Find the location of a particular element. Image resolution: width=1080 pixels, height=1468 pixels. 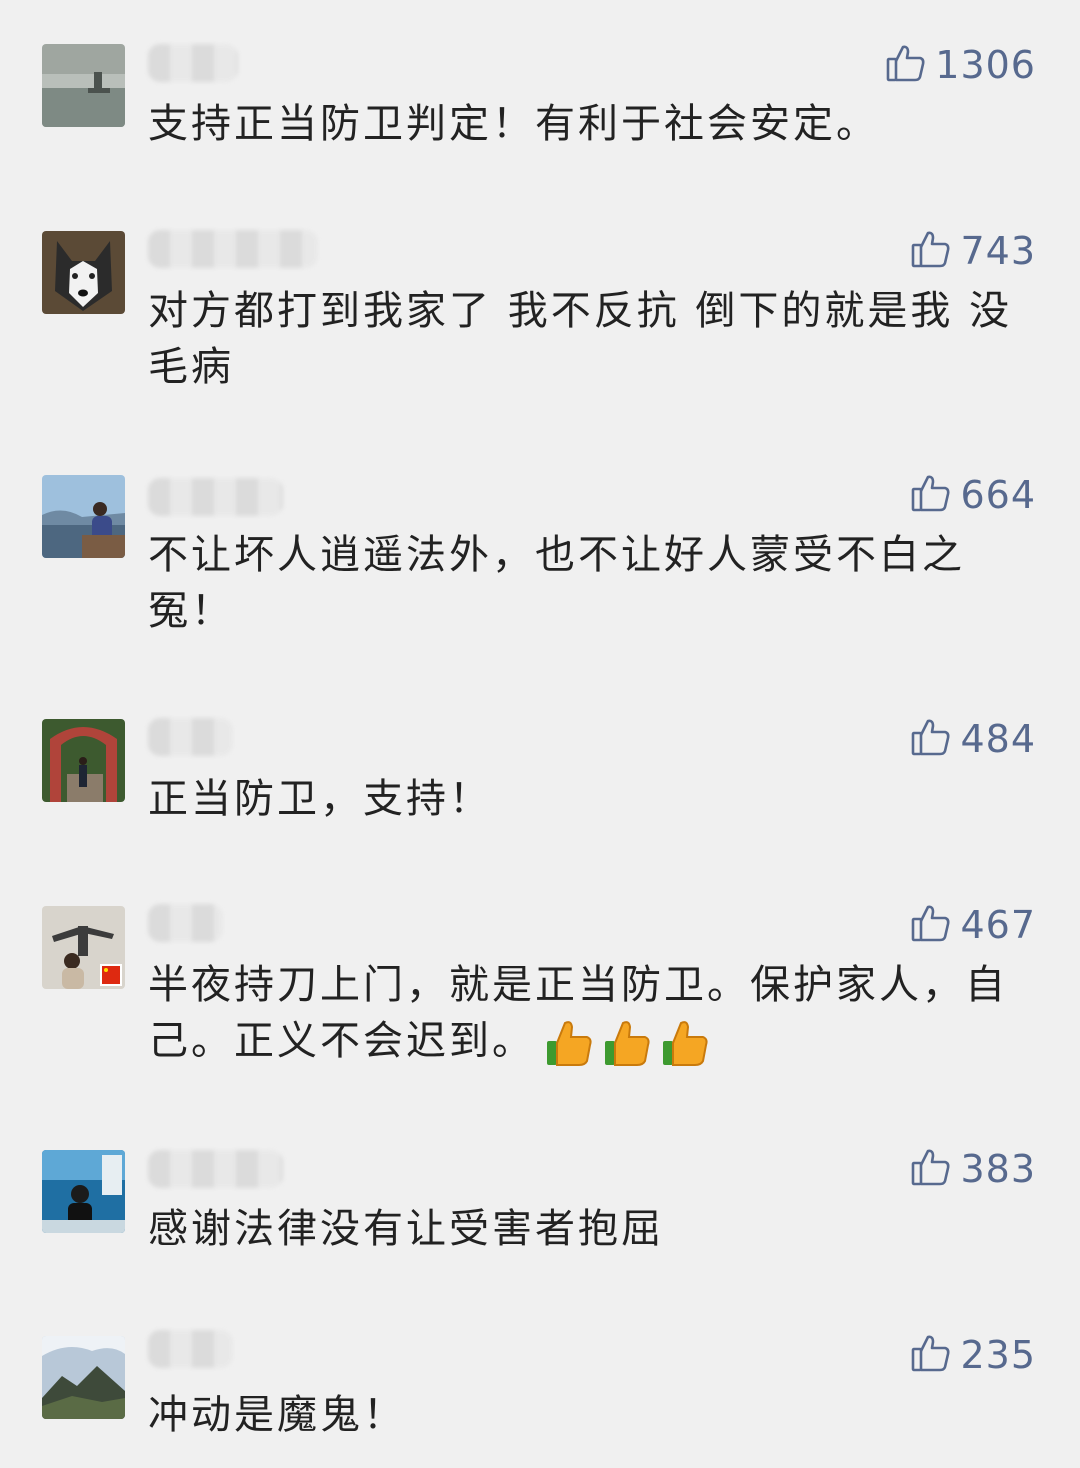

like-count: 383 is located at coordinates (998, 1169).